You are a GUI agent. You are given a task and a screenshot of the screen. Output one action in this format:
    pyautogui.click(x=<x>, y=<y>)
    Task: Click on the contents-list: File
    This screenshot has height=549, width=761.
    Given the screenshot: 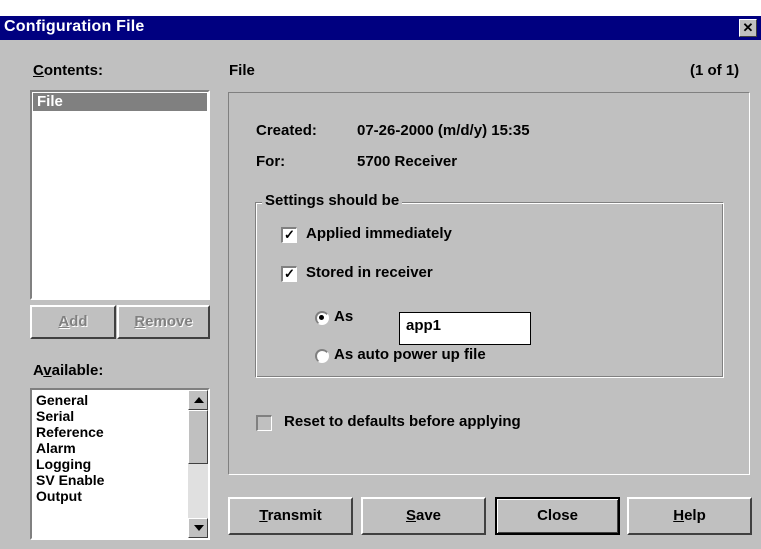 What is the action you would take?
    pyautogui.click(x=120, y=195)
    